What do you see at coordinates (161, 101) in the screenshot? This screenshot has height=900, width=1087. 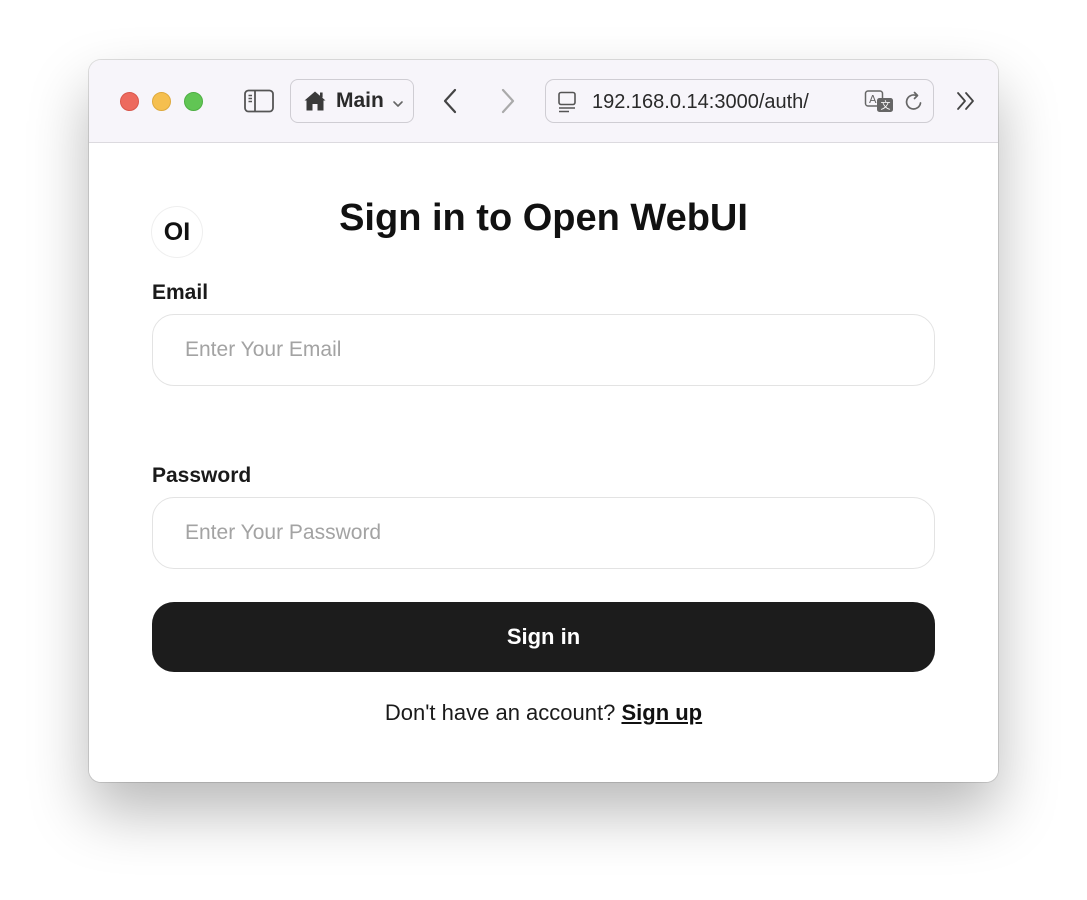 I see `minimize-window-button` at bounding box center [161, 101].